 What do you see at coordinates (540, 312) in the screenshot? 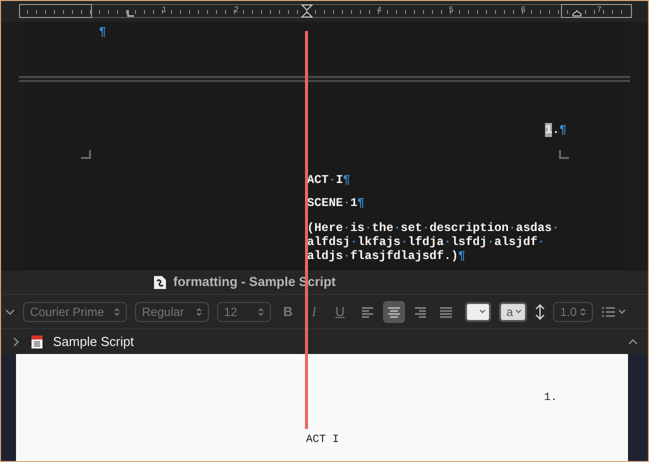
I see `line-spacing-icon` at bounding box center [540, 312].